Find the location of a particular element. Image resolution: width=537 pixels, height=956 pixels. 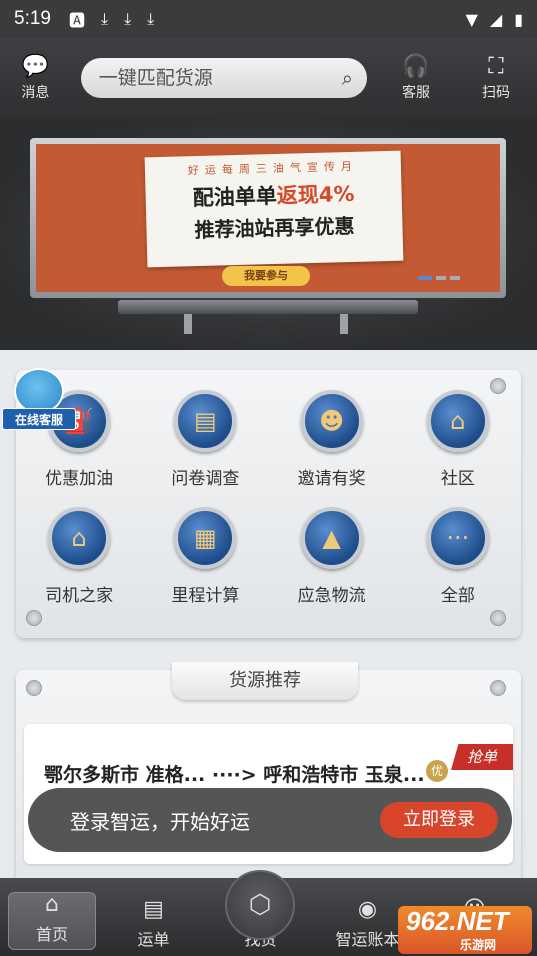

ledger-icon: ◉ is located at coordinates (367, 909).